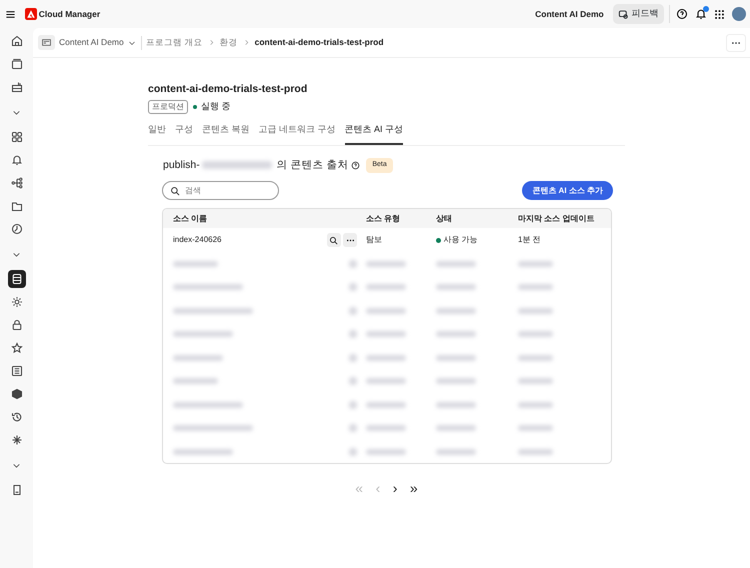 This screenshot has height=568, width=750. Describe the element at coordinates (69, 14) in the screenshot. I see `app-name: Cloud Manager` at that location.